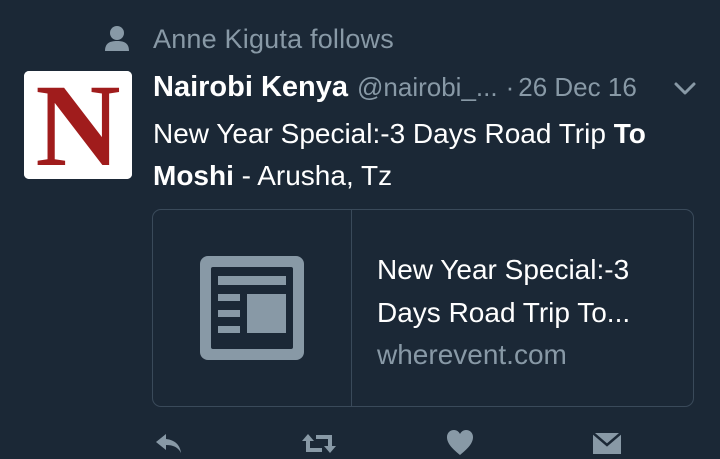  What do you see at coordinates (472, 354) in the screenshot?
I see `card-domain: wherevent.com` at bounding box center [472, 354].